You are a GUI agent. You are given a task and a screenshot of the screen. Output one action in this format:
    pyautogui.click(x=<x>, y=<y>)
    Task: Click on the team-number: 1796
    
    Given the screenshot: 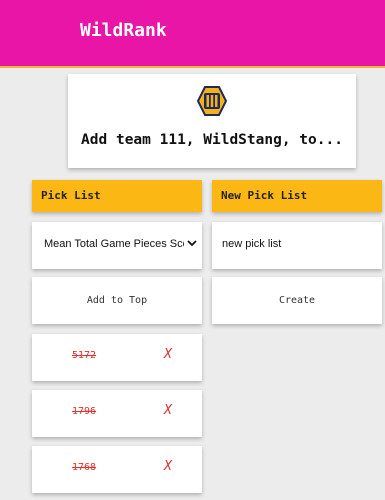 What is the action you would take?
    pyautogui.click(x=84, y=411)
    